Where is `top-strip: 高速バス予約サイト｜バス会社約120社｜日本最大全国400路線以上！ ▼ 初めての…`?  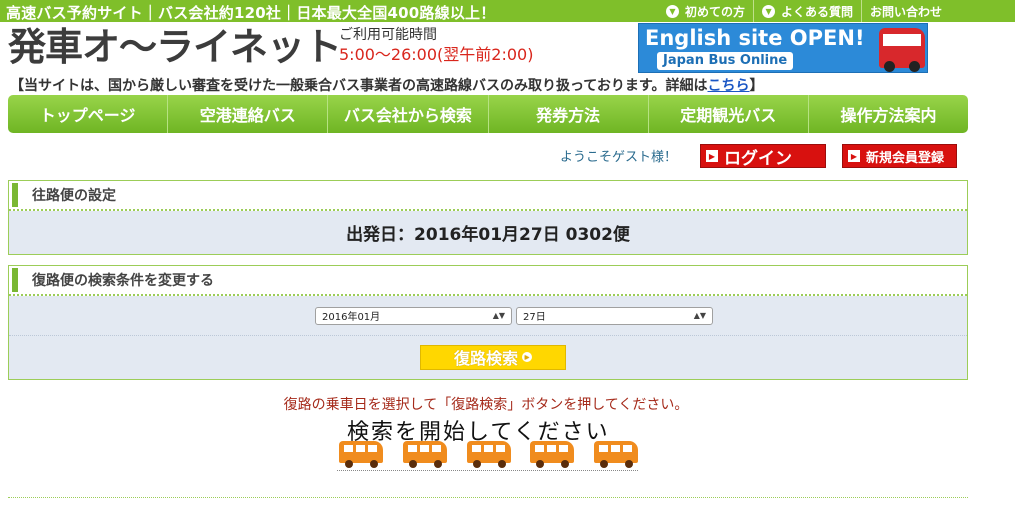
top-strip: 高速バス予約サイト｜バス会社約120社｜日本最大全国400路線以上！ ▼ 初めての… is located at coordinates (507, 11).